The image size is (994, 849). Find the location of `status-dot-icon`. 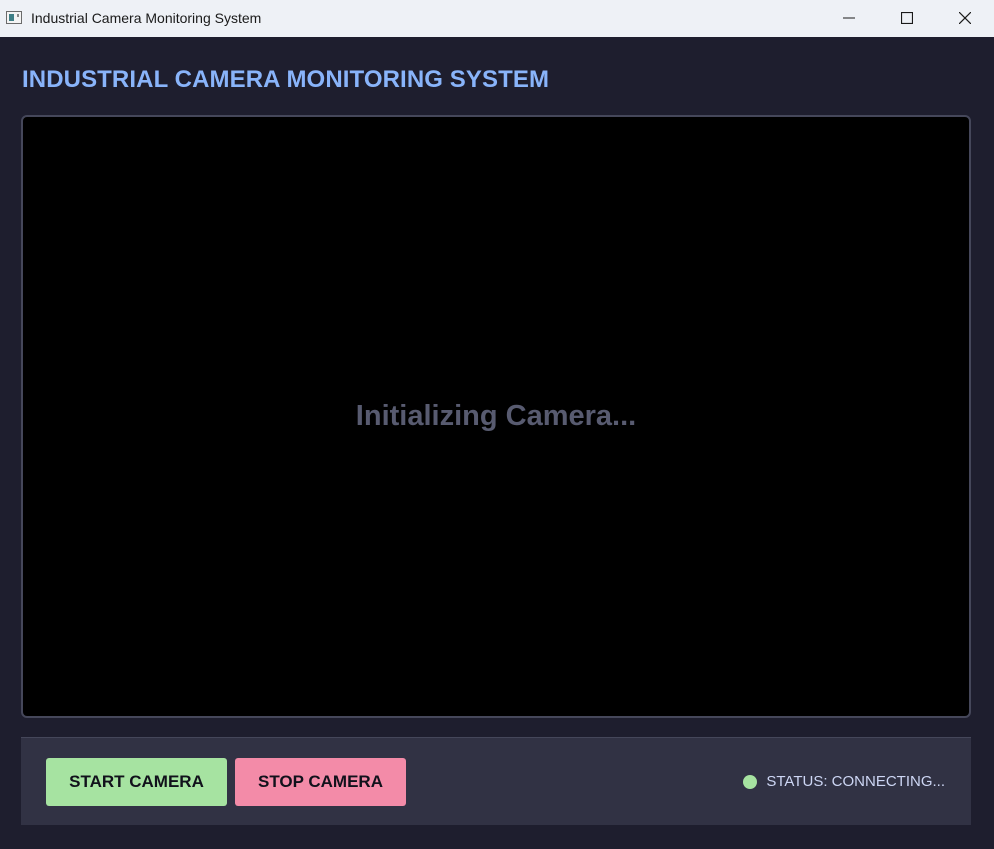

status-dot-icon is located at coordinates (750, 781).